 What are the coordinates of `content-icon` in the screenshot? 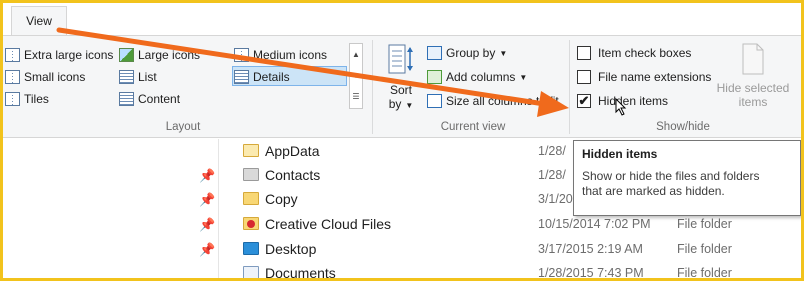 It's located at (126, 99).